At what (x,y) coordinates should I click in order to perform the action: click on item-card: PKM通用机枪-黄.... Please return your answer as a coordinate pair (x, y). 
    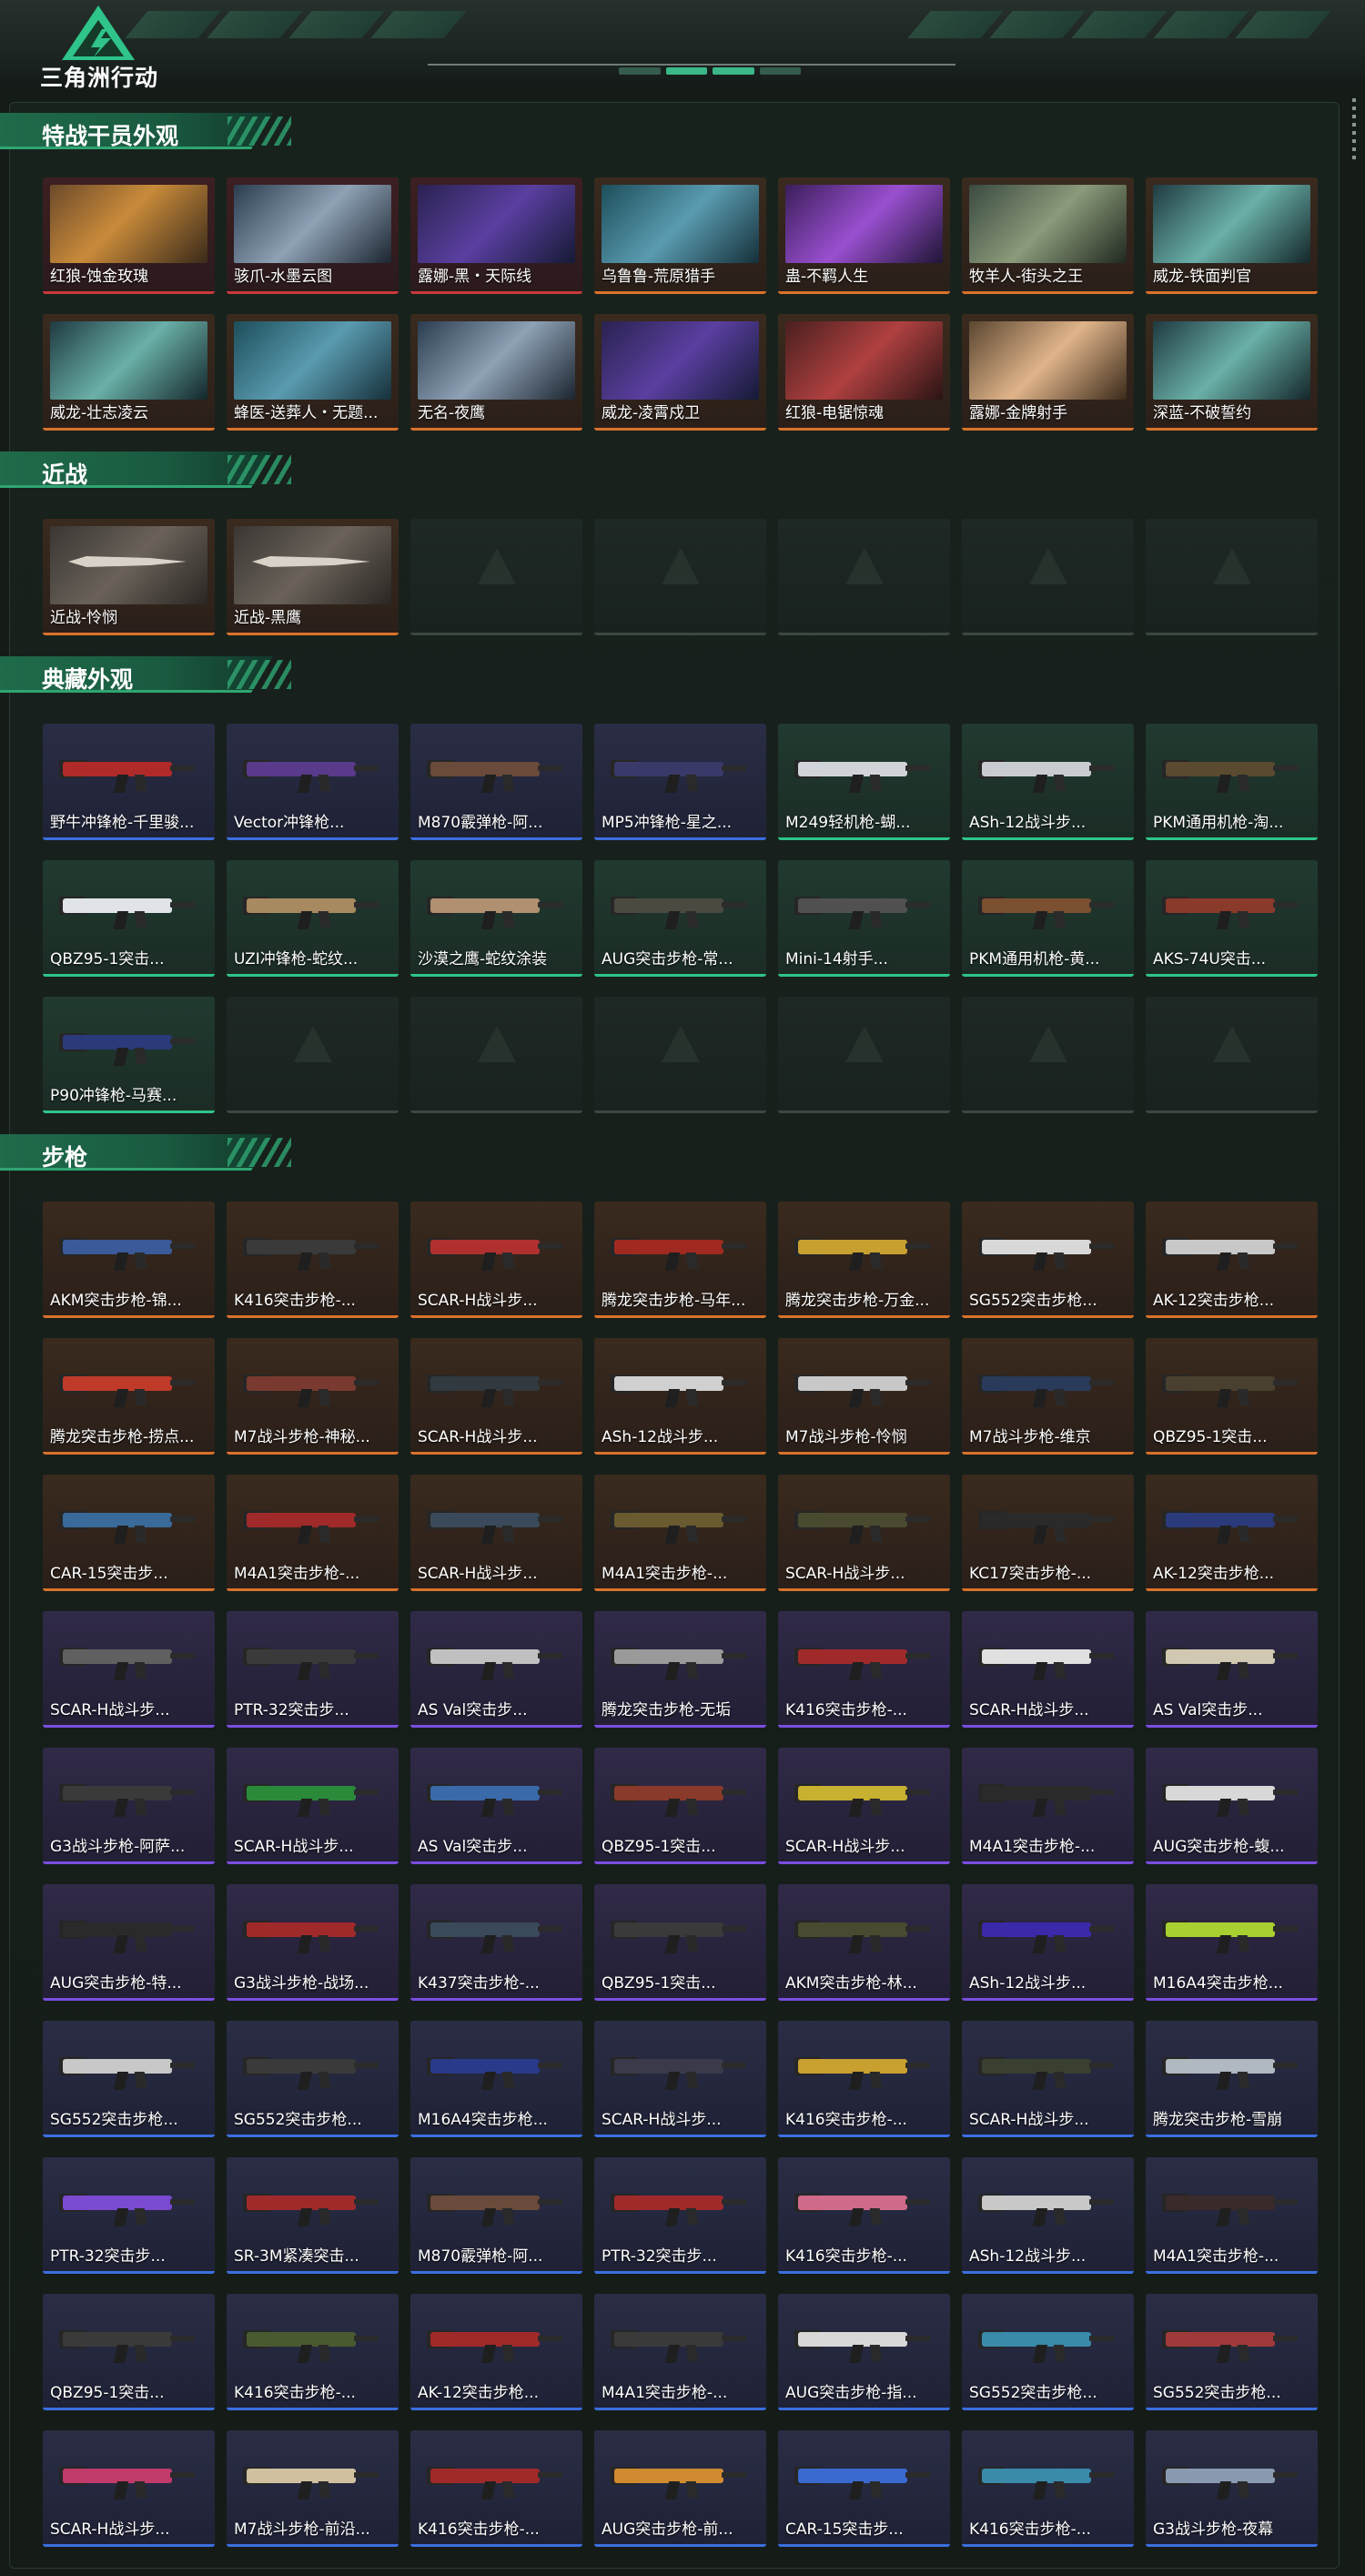
    Looking at the image, I should click on (1048, 918).